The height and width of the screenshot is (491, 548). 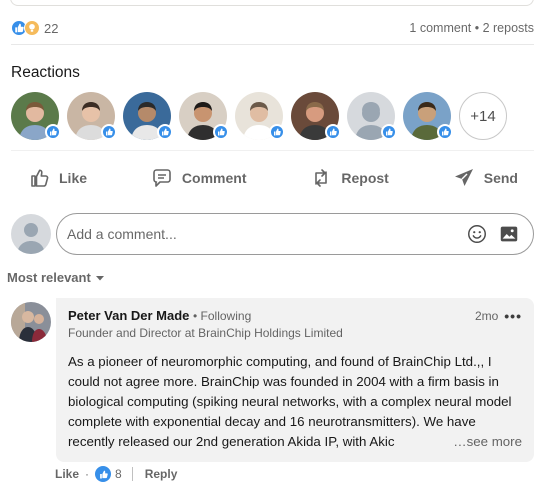 I want to click on reactor-avatar-list: +14, so click(x=259, y=116).